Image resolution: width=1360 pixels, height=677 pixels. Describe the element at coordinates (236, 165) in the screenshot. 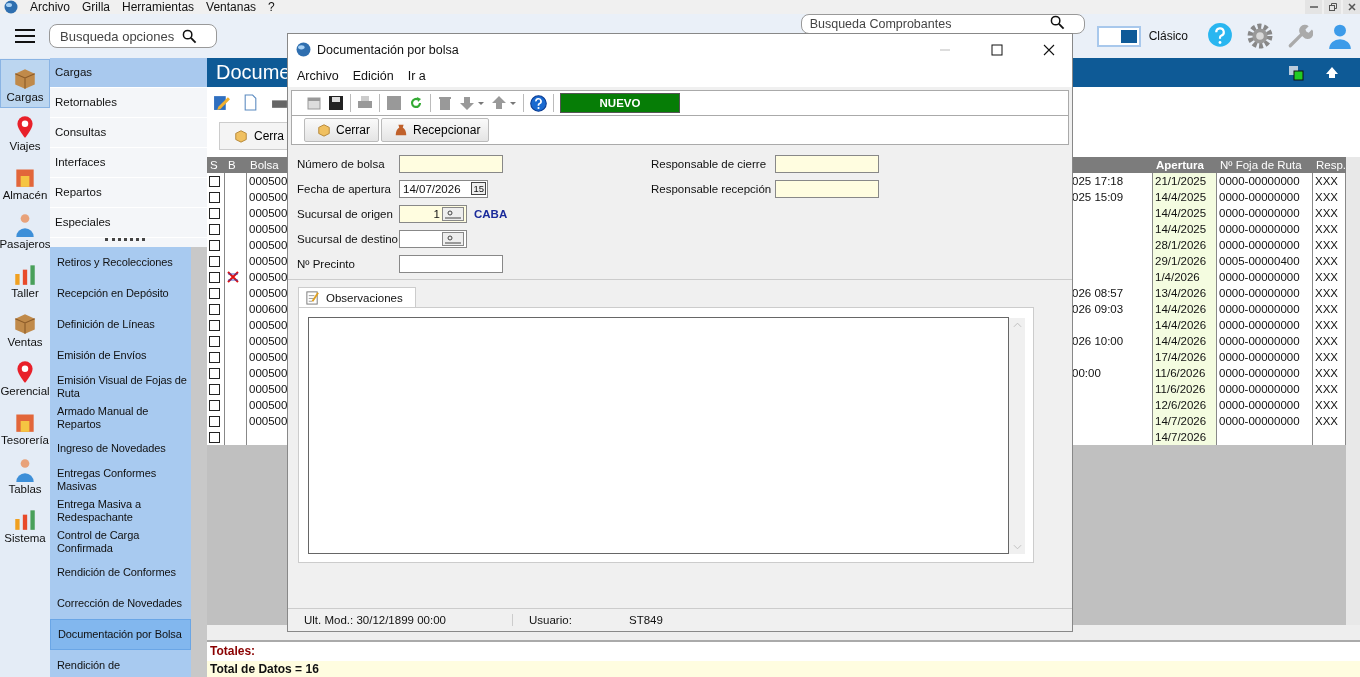

I see `column-header: B` at that location.